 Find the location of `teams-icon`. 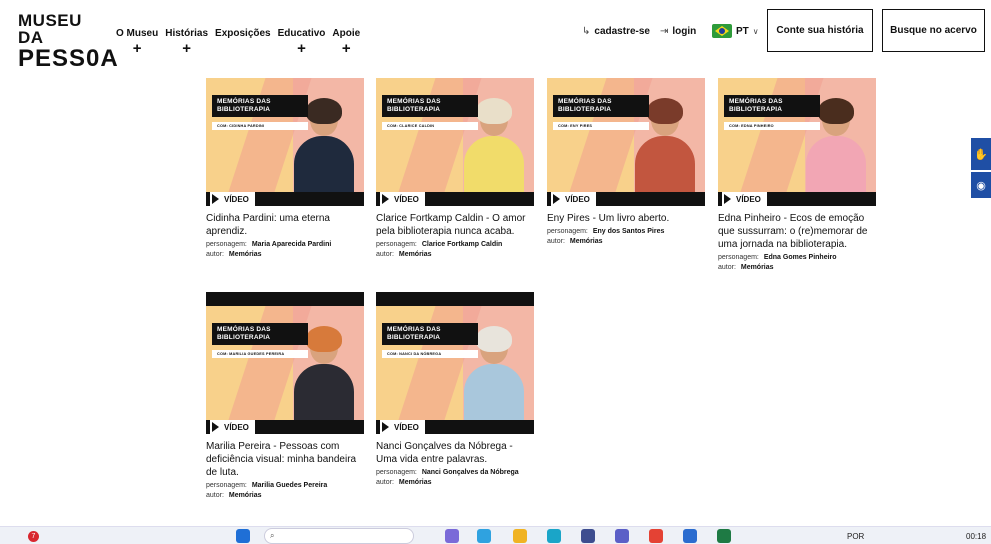

teams-icon is located at coordinates (622, 536).